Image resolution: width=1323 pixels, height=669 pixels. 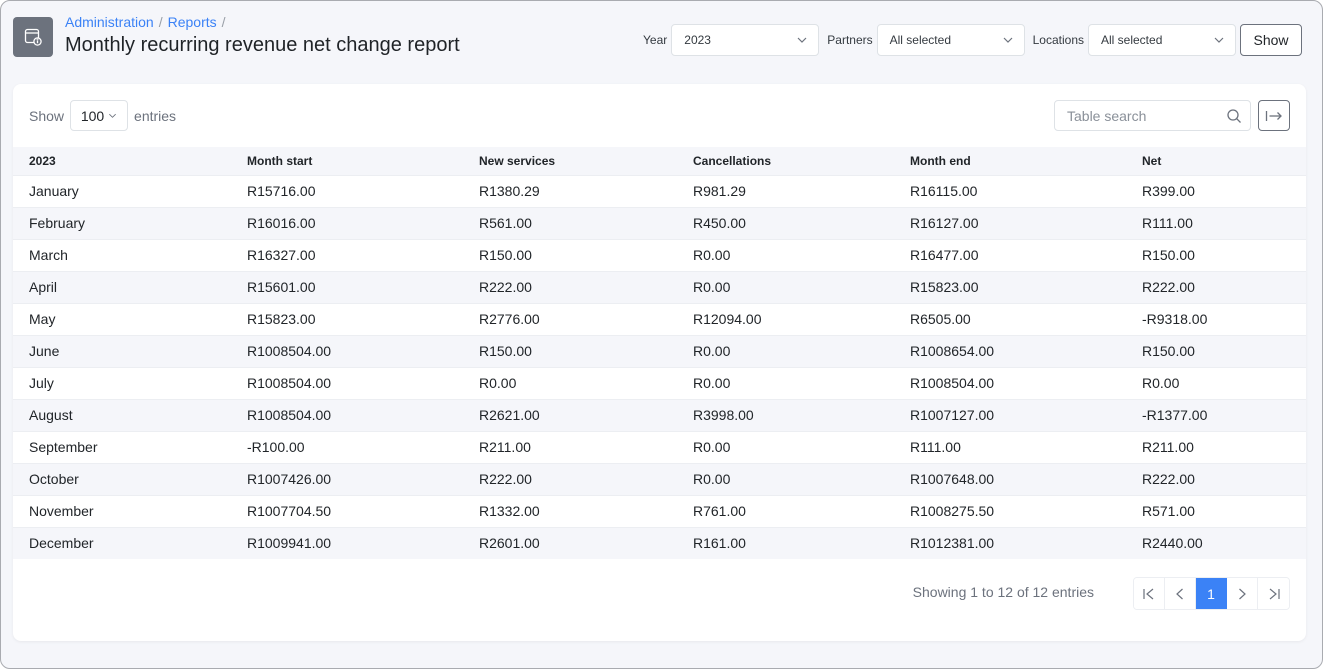 What do you see at coordinates (347, 222) in the screenshot?
I see `cell-month-start: R16016.00` at bounding box center [347, 222].